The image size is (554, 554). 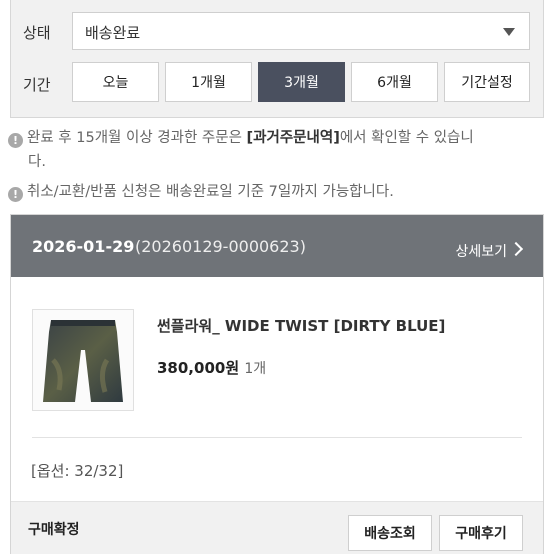 What do you see at coordinates (487, 82) in the screenshot?
I see `period-custom-button: 기간설정` at bounding box center [487, 82].